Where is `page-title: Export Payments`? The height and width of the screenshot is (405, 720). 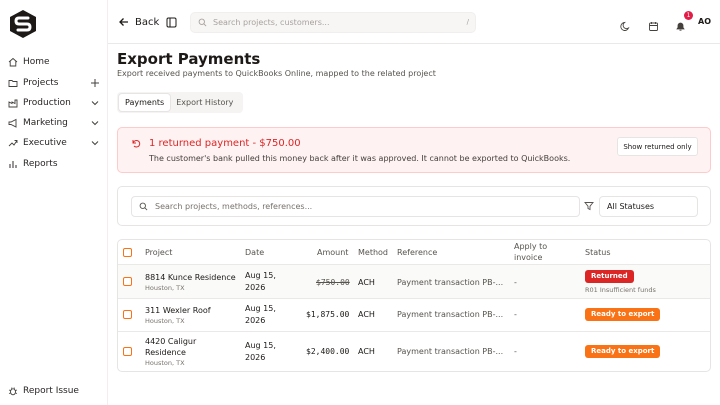
page-title: Export Payments is located at coordinates (189, 59).